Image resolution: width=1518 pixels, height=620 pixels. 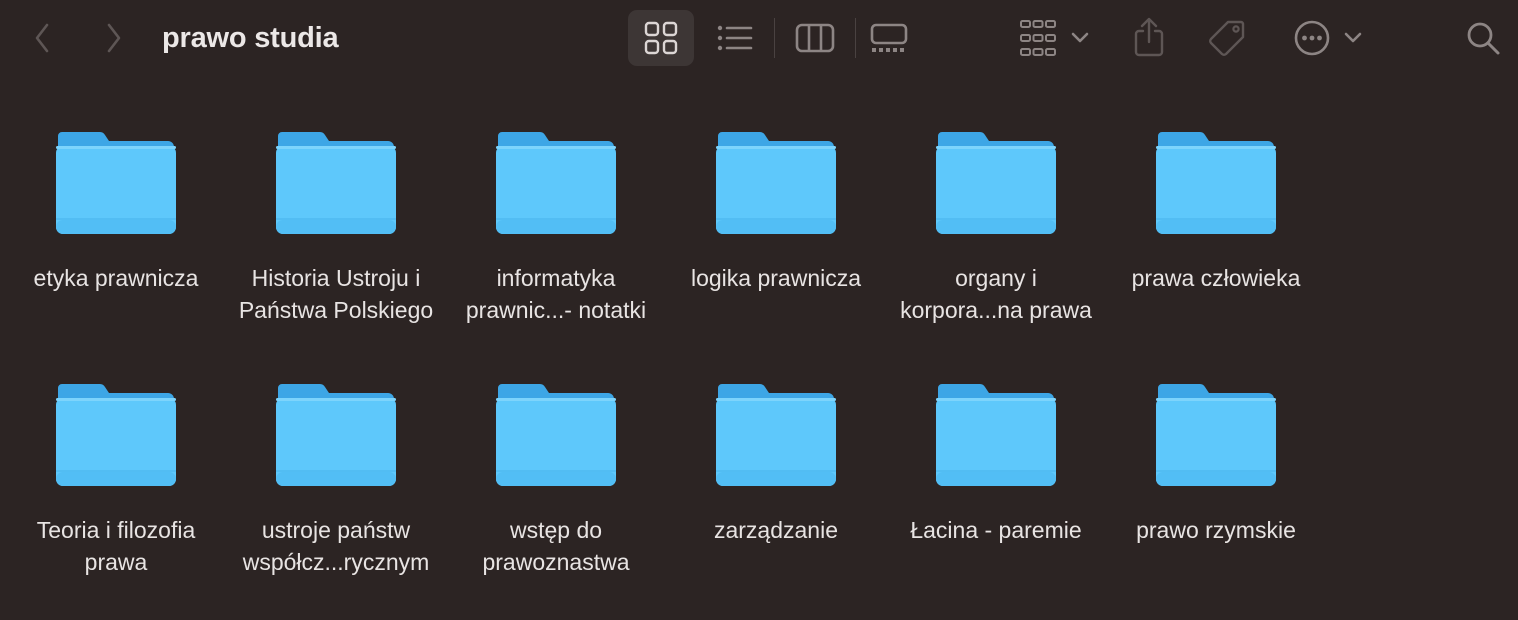 I want to click on folder-name-line2: prawnic...- notatki, so click(x=556, y=310).